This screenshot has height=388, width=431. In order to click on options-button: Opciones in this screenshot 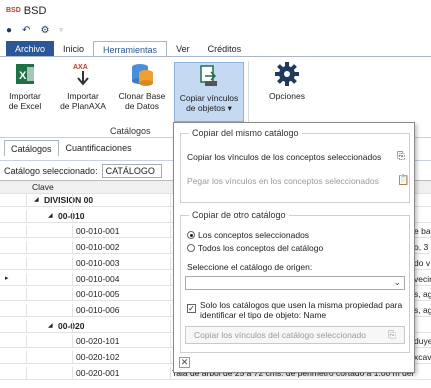, I will do `click(287, 91)`.